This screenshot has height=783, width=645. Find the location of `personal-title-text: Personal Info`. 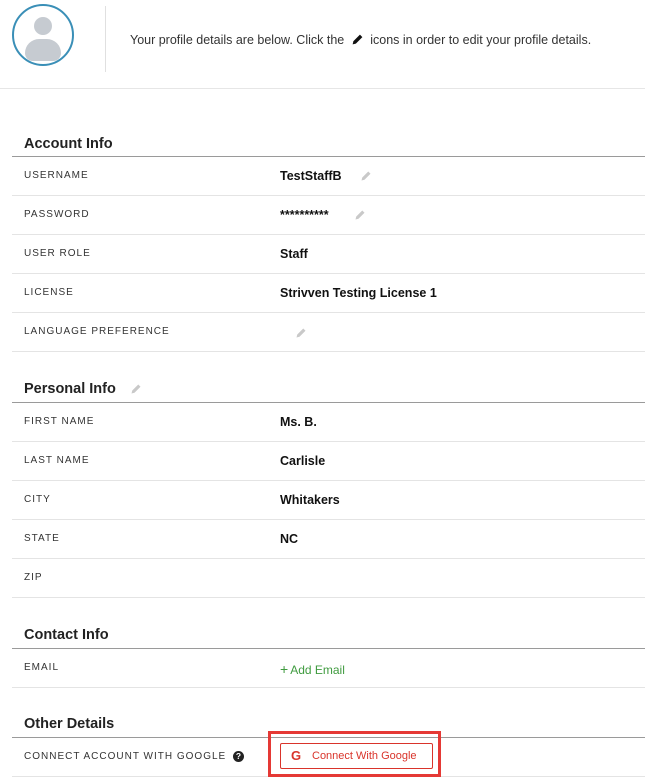

personal-title-text: Personal Info is located at coordinates (70, 389).